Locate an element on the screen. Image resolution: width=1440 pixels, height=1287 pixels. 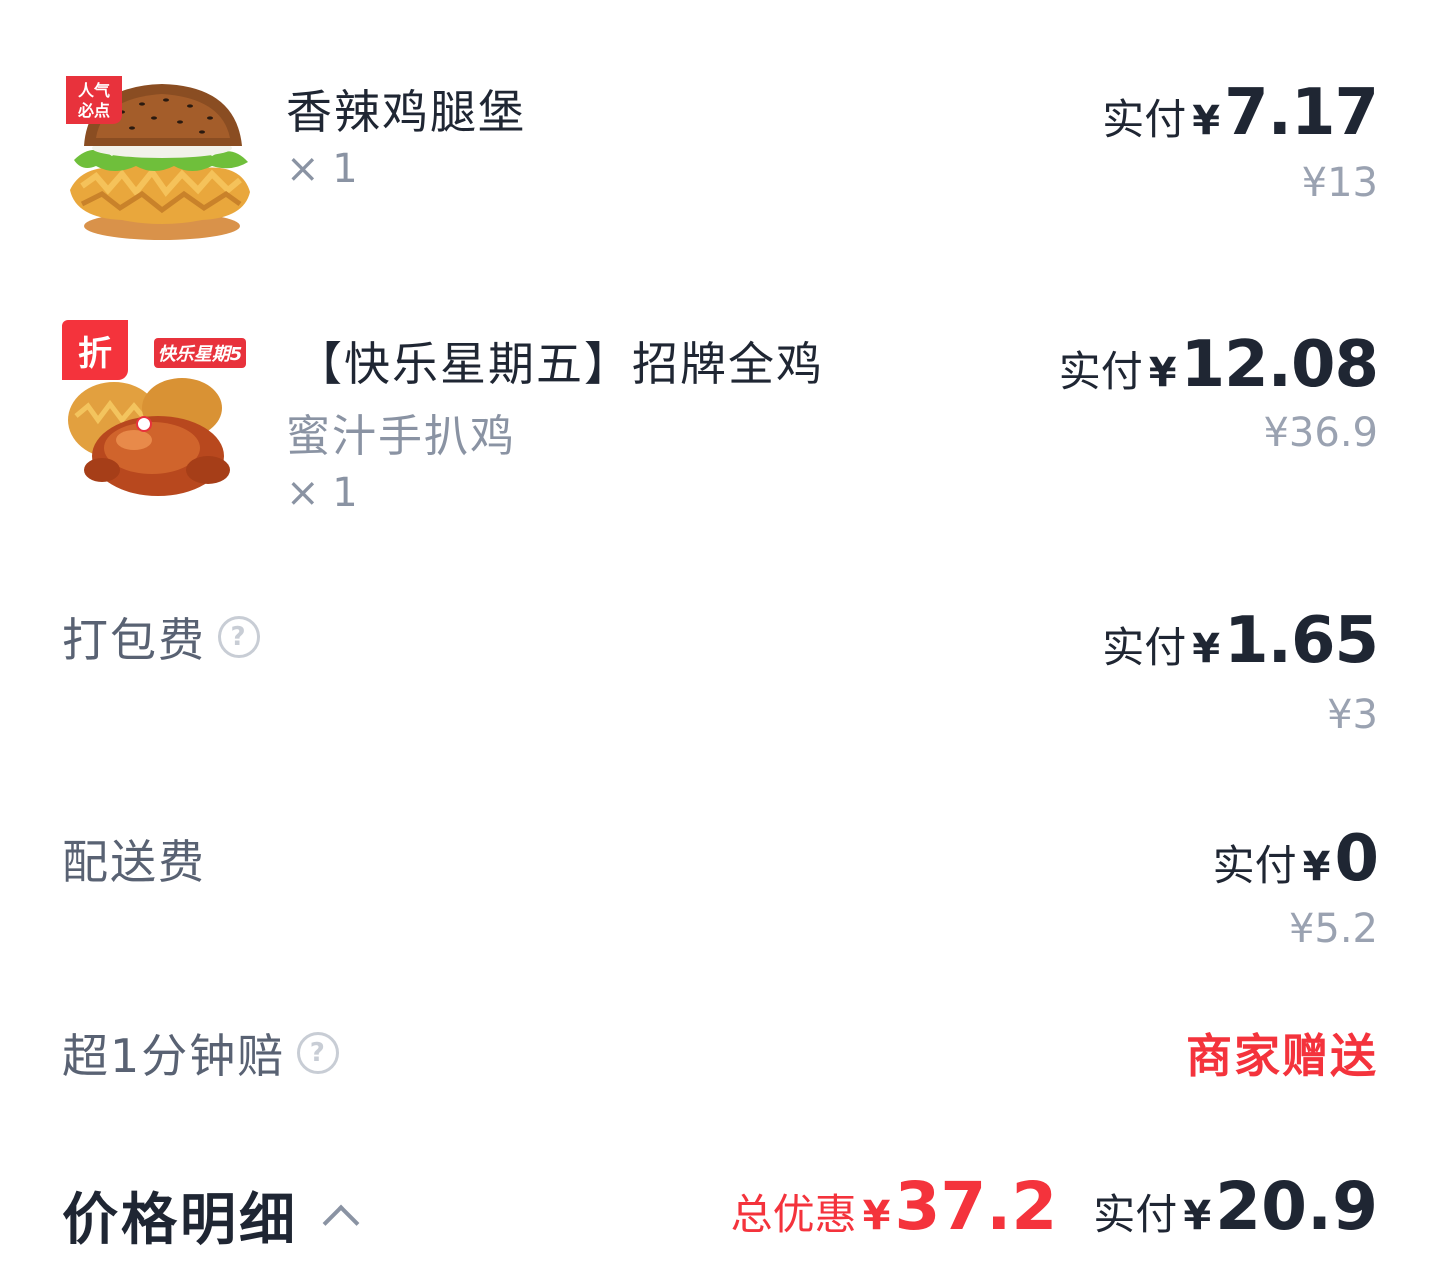
item-paid-price: 实付 ¥ 7.17 is located at coordinates (1240, 113).